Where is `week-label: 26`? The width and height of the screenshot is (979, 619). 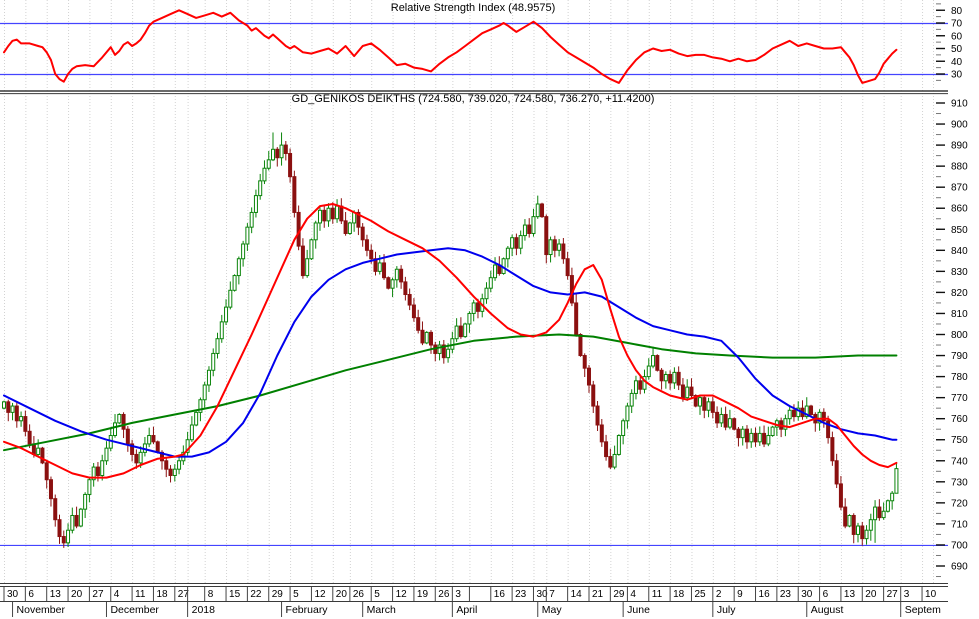
week-label: 26 is located at coordinates (359, 594).